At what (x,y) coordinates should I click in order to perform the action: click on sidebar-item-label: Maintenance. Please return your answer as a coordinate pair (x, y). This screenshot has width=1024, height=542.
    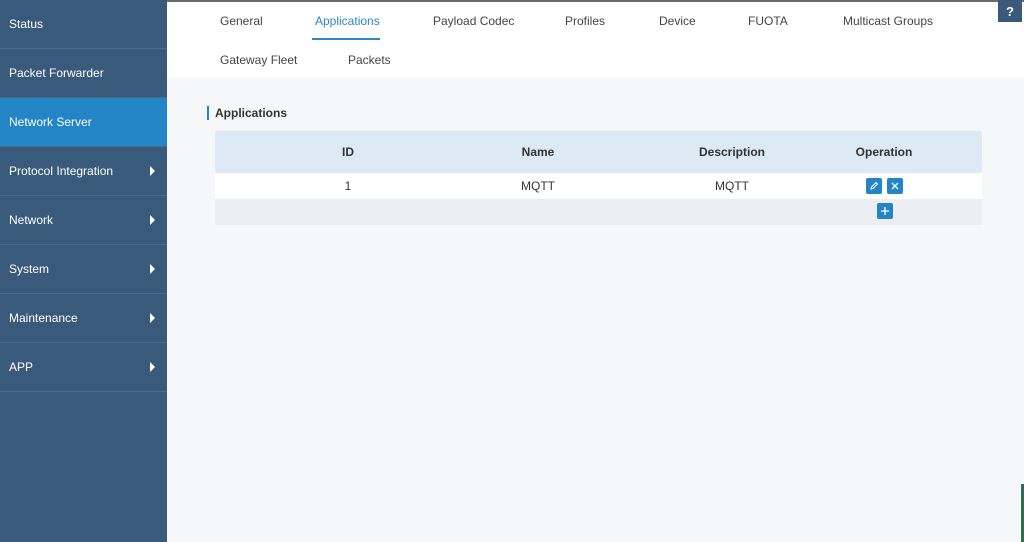
    Looking at the image, I should click on (43, 318).